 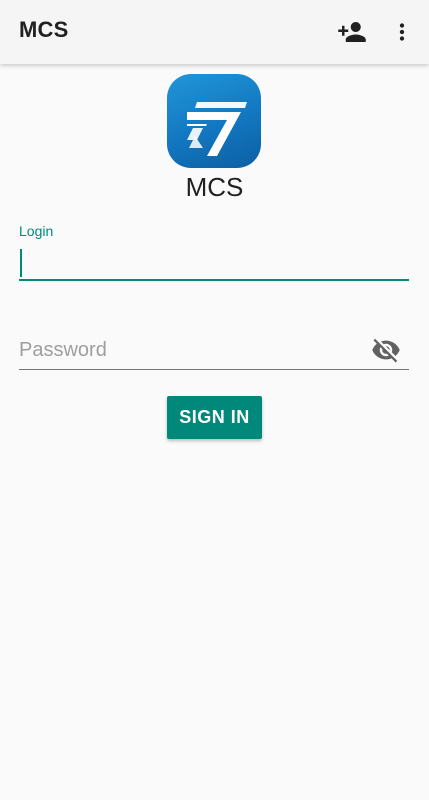 What do you see at coordinates (214, 417) in the screenshot?
I see `sign-in-button: SIGN IN` at bounding box center [214, 417].